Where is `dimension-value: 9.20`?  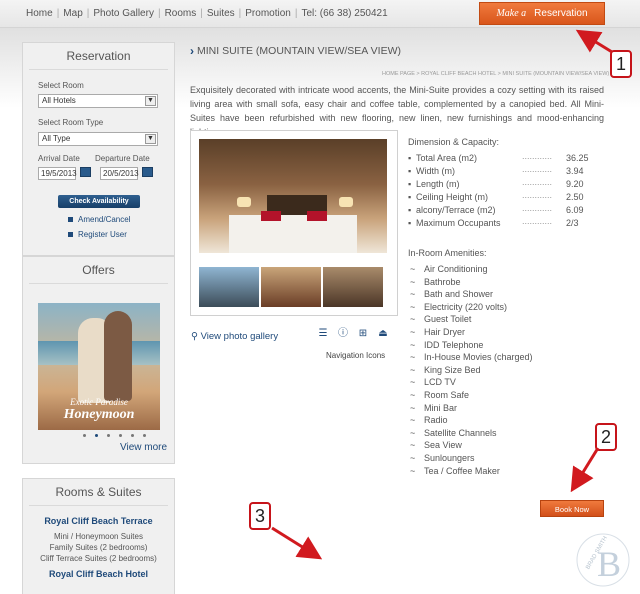
dimension-value: 9.20 is located at coordinates (575, 184).